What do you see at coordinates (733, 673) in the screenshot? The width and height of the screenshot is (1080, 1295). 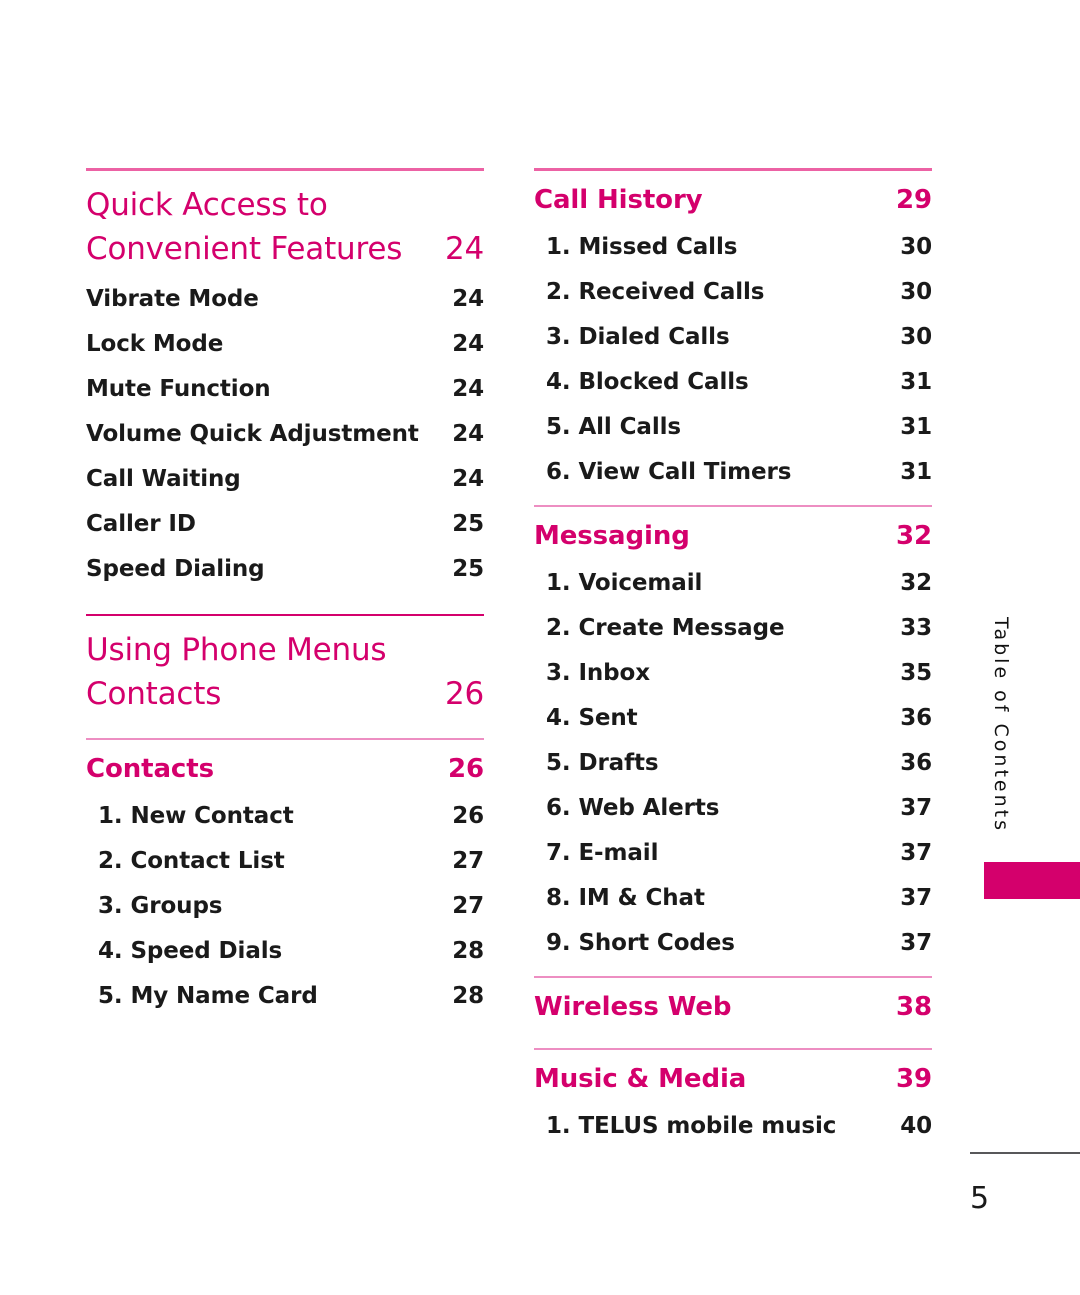 I see `toc-entry: 3. Inbox 35` at bounding box center [733, 673].